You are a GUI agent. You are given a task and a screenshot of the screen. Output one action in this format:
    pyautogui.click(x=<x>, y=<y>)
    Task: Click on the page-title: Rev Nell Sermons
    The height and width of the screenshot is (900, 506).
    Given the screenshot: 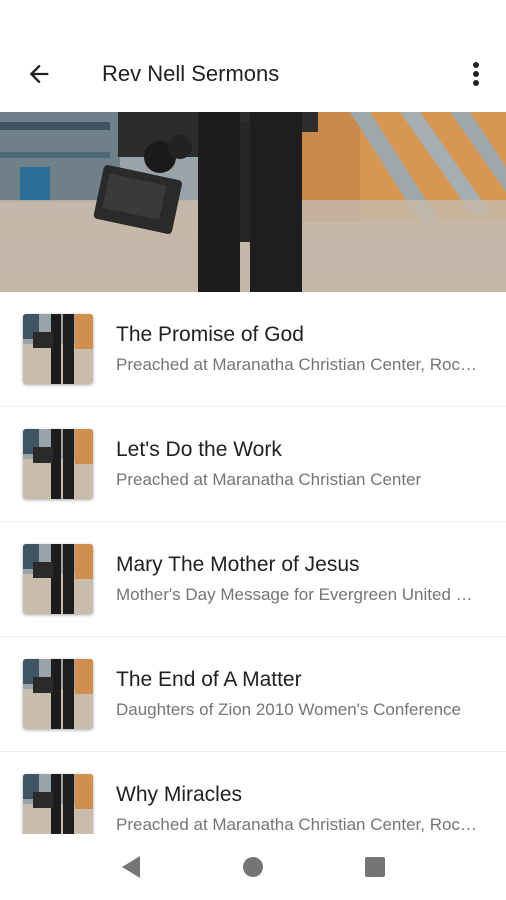 What is the action you would take?
    pyautogui.click(x=191, y=73)
    